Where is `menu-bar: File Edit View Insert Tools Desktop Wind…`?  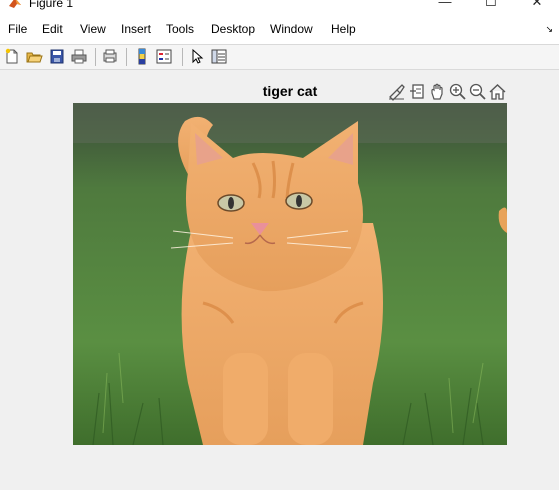 menu-bar: File Edit View Insert Tools Desktop Wind… is located at coordinates (279, 28).